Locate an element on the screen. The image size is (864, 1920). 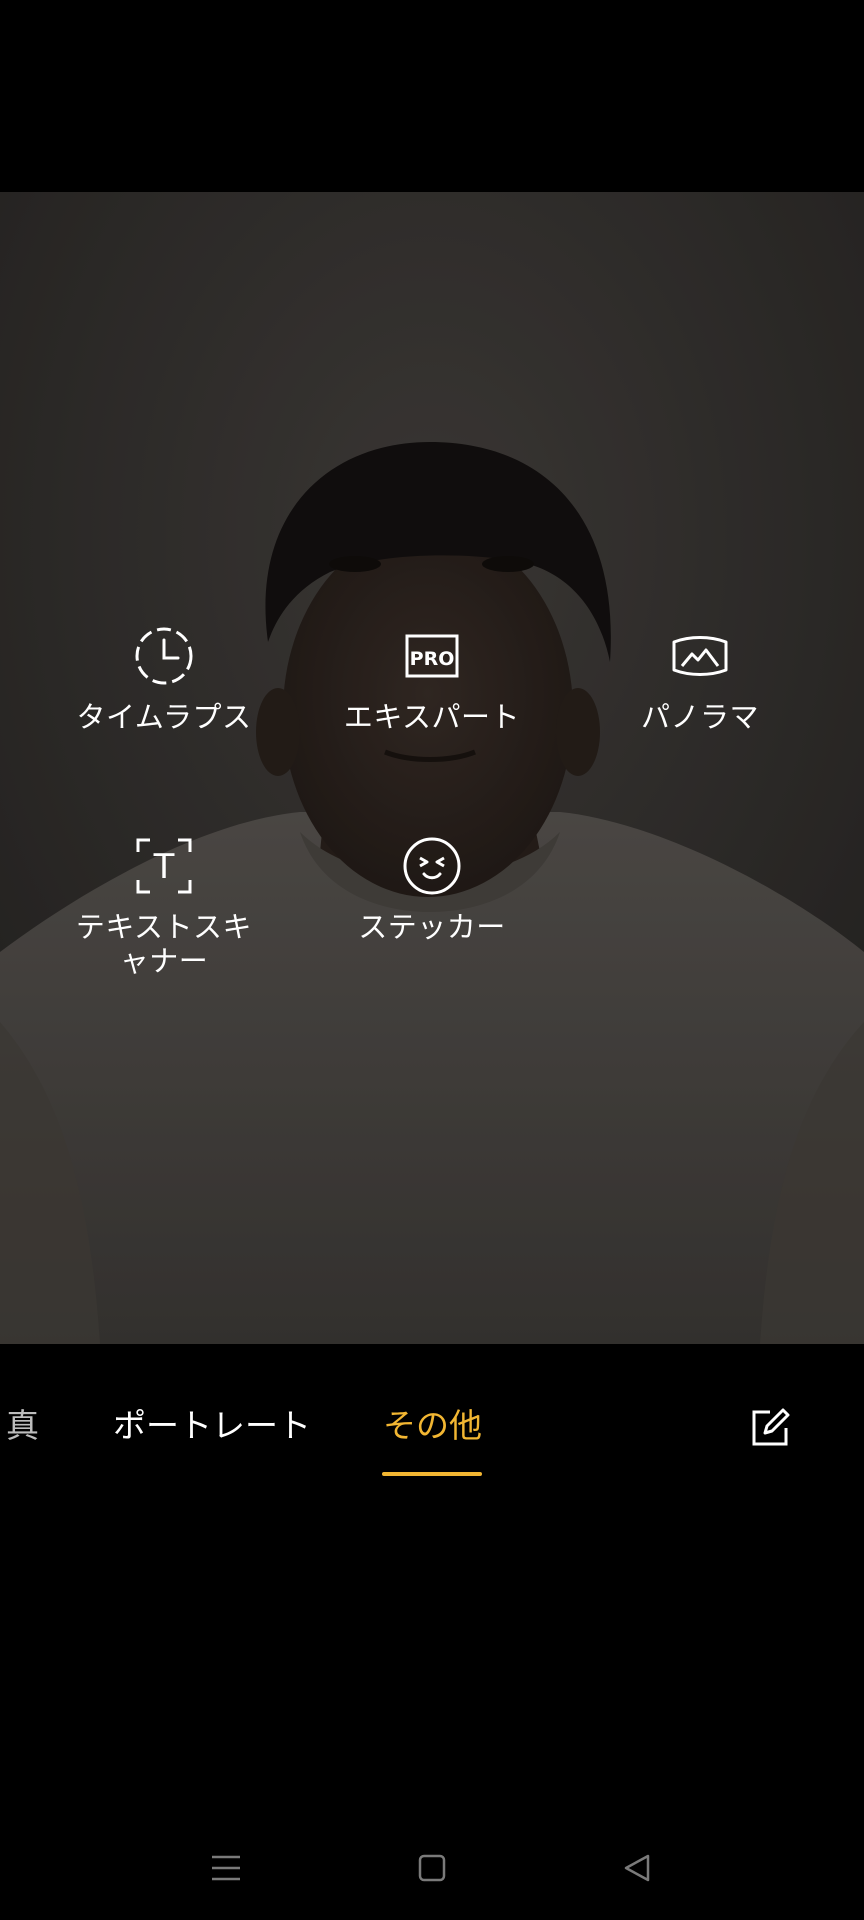
mode-label-line1: テキストスキ is located at coordinates (164, 927).